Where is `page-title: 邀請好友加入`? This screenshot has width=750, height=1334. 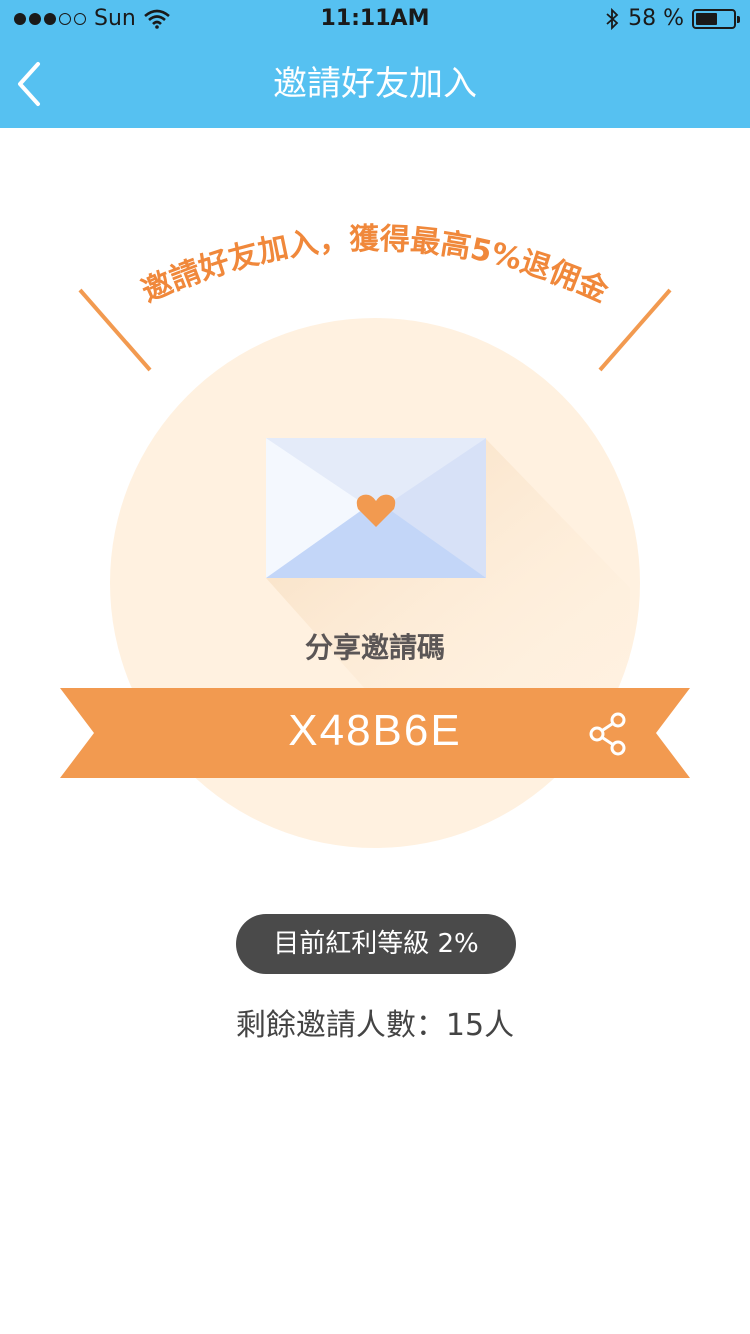
page-title: 邀請好友加入 is located at coordinates (375, 84).